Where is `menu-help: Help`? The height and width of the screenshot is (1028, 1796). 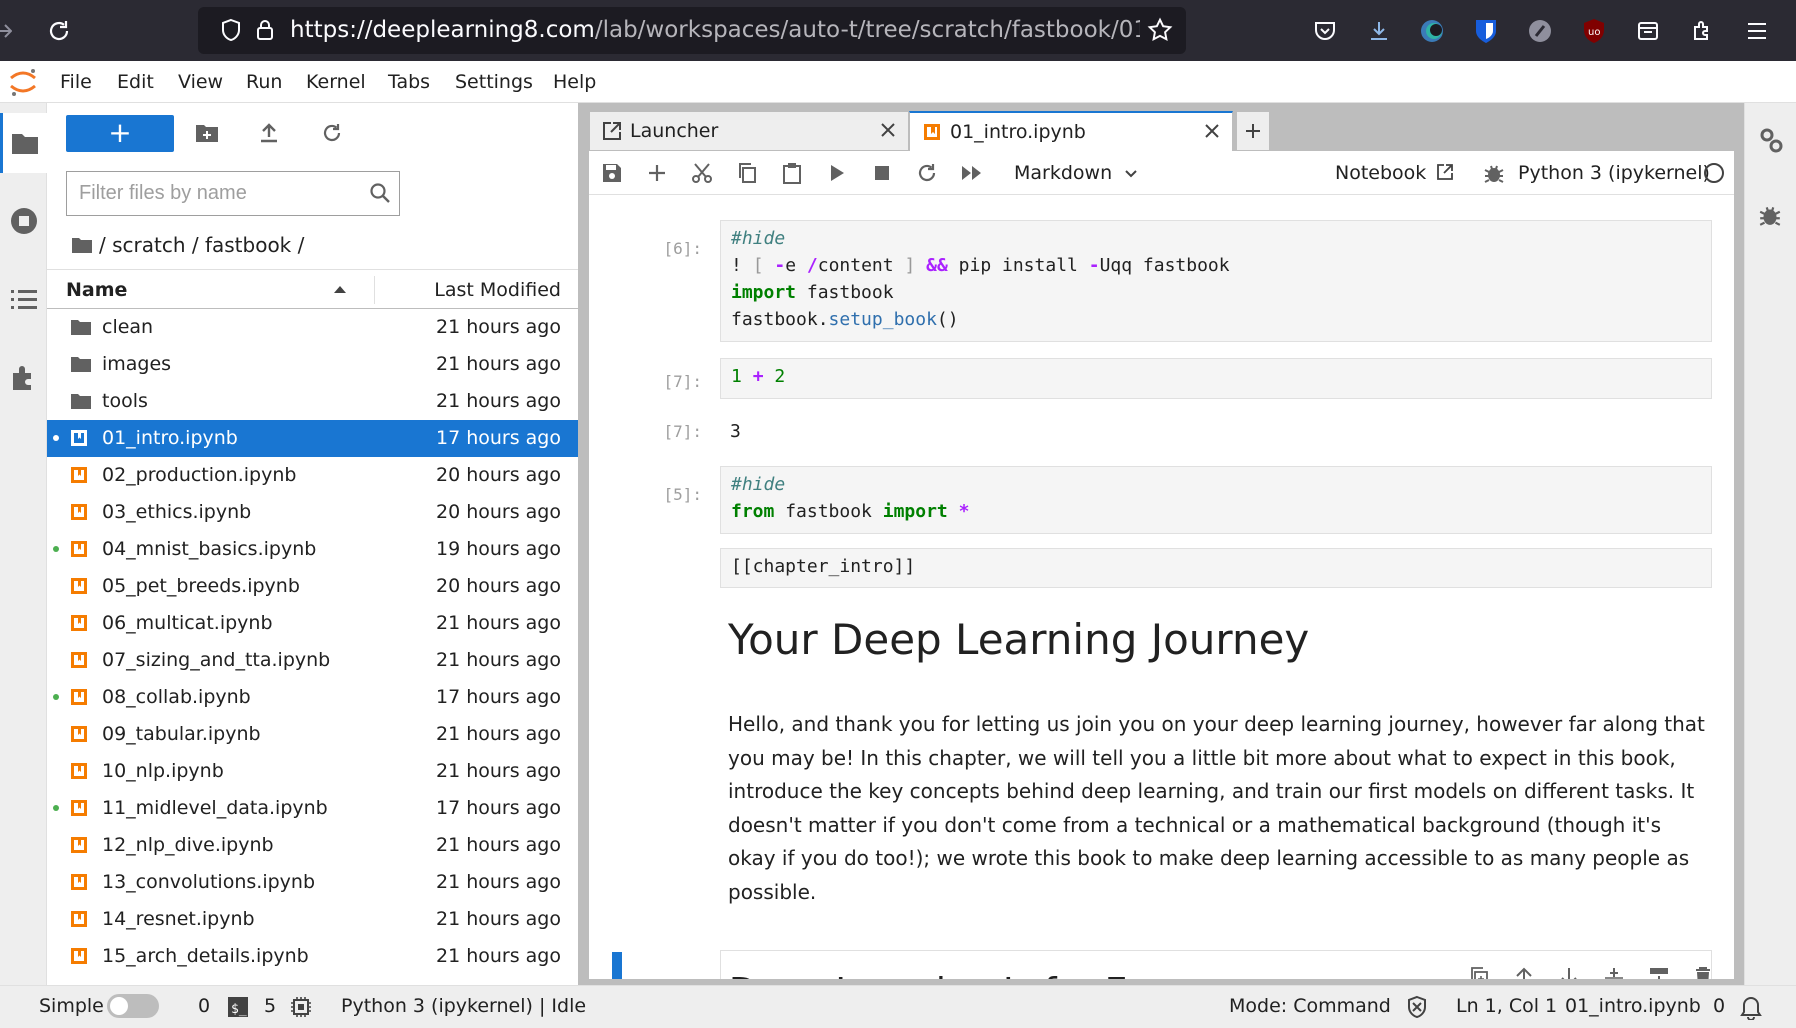
menu-help: Help is located at coordinates (574, 82).